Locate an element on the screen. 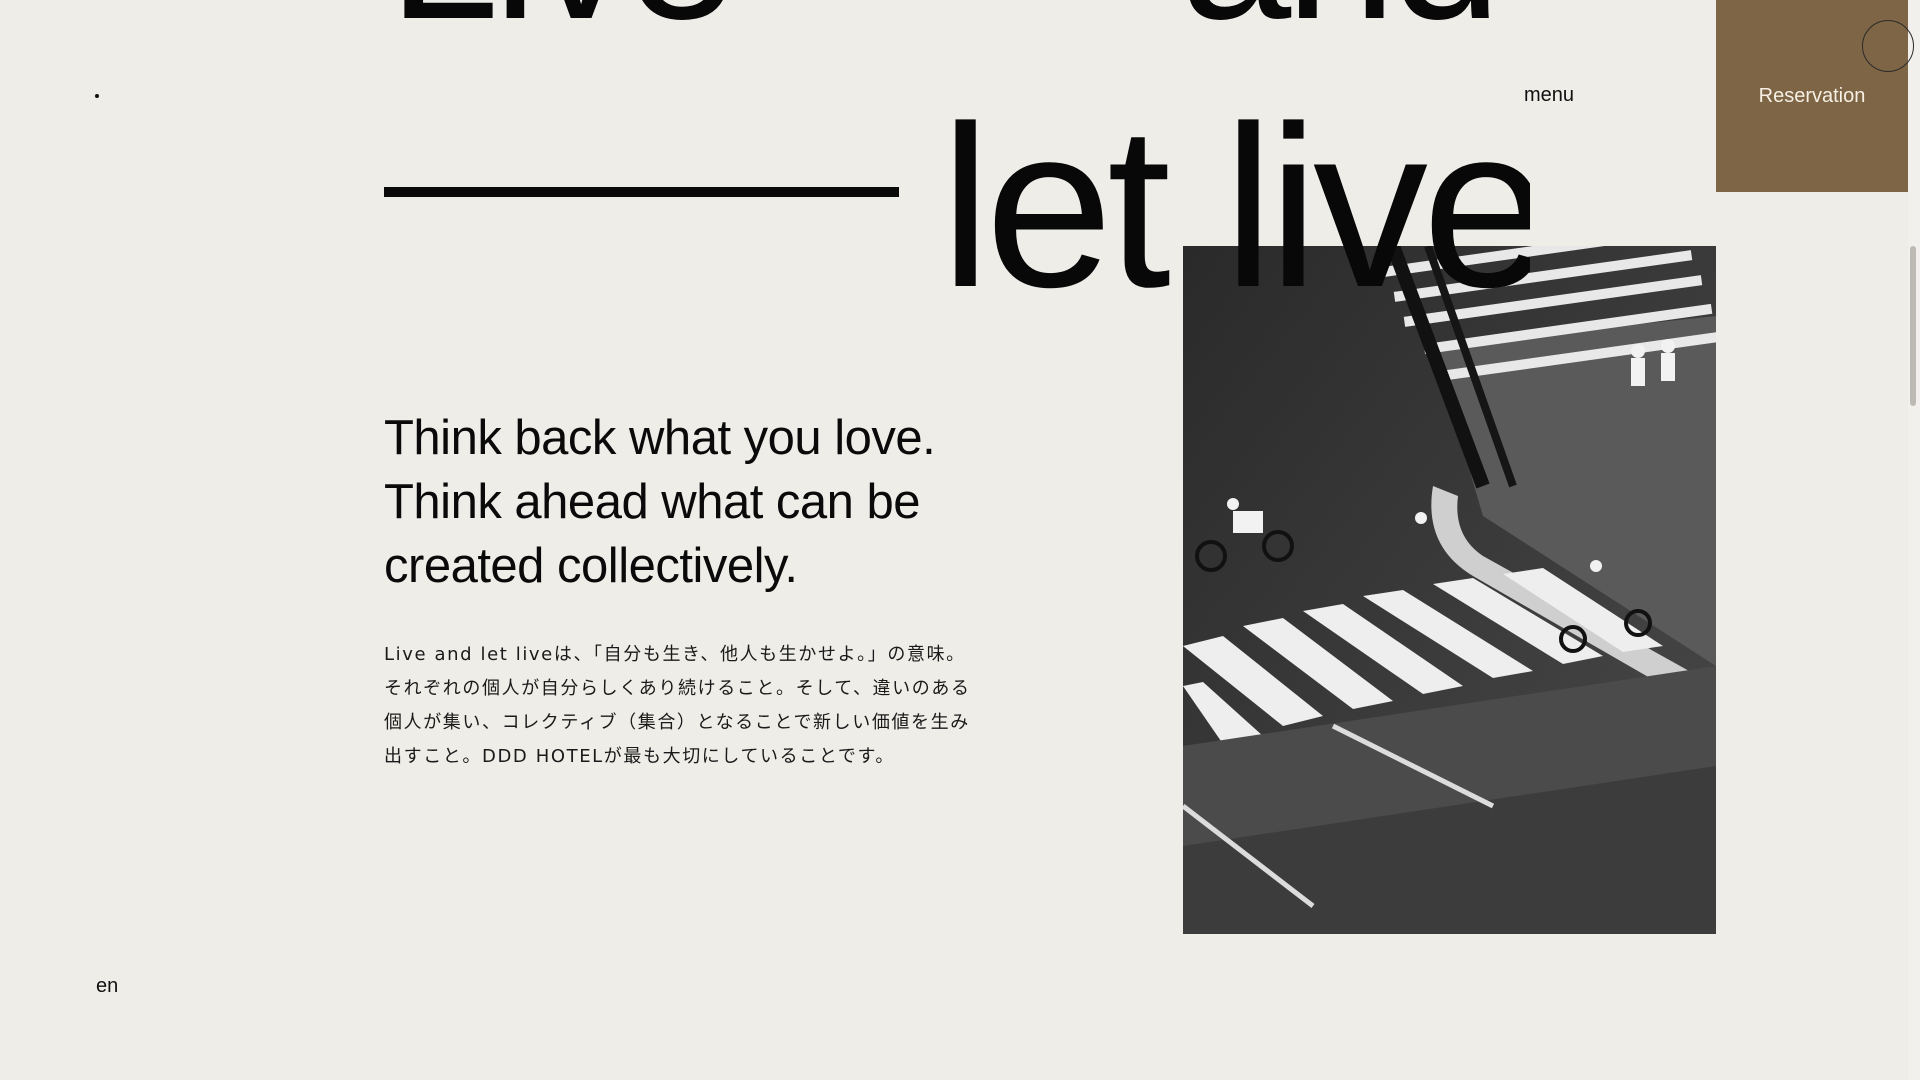  tagline-line-2: Think ahead what can be is located at coordinates (652, 502).